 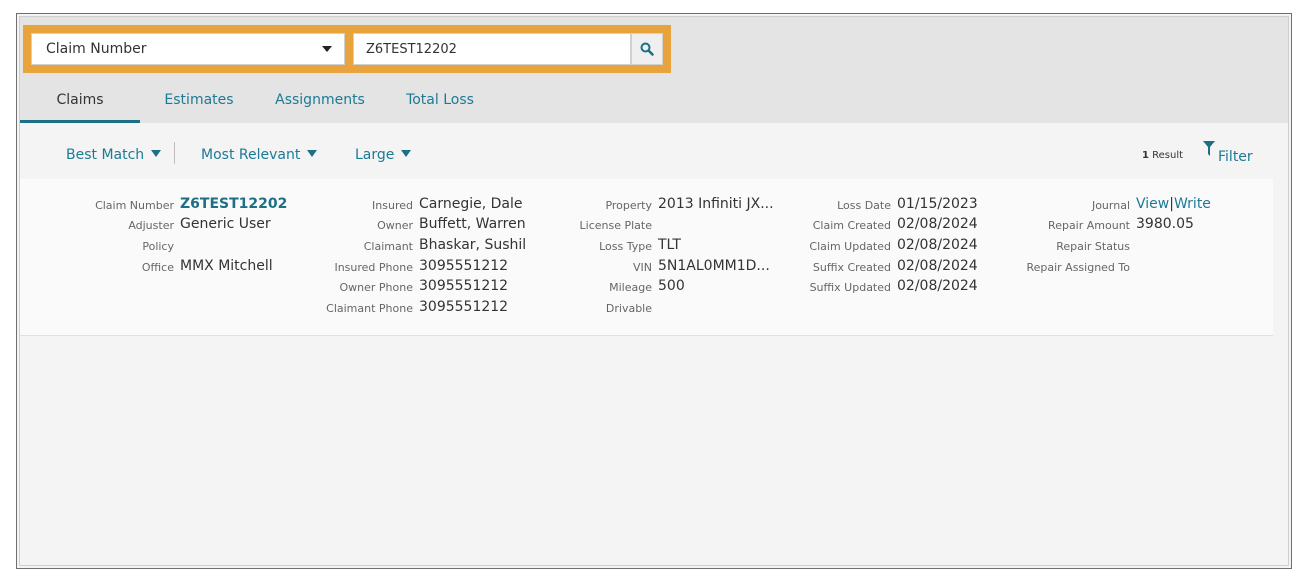 What do you see at coordinates (586, 267) in the screenshot?
I see `field-vin: VIN` at bounding box center [586, 267].